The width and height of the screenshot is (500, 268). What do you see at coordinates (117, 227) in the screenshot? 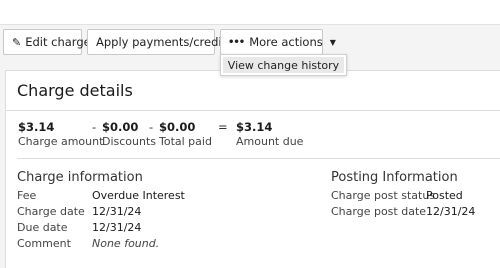
I see `due-date-value: 12/31/24` at bounding box center [117, 227].